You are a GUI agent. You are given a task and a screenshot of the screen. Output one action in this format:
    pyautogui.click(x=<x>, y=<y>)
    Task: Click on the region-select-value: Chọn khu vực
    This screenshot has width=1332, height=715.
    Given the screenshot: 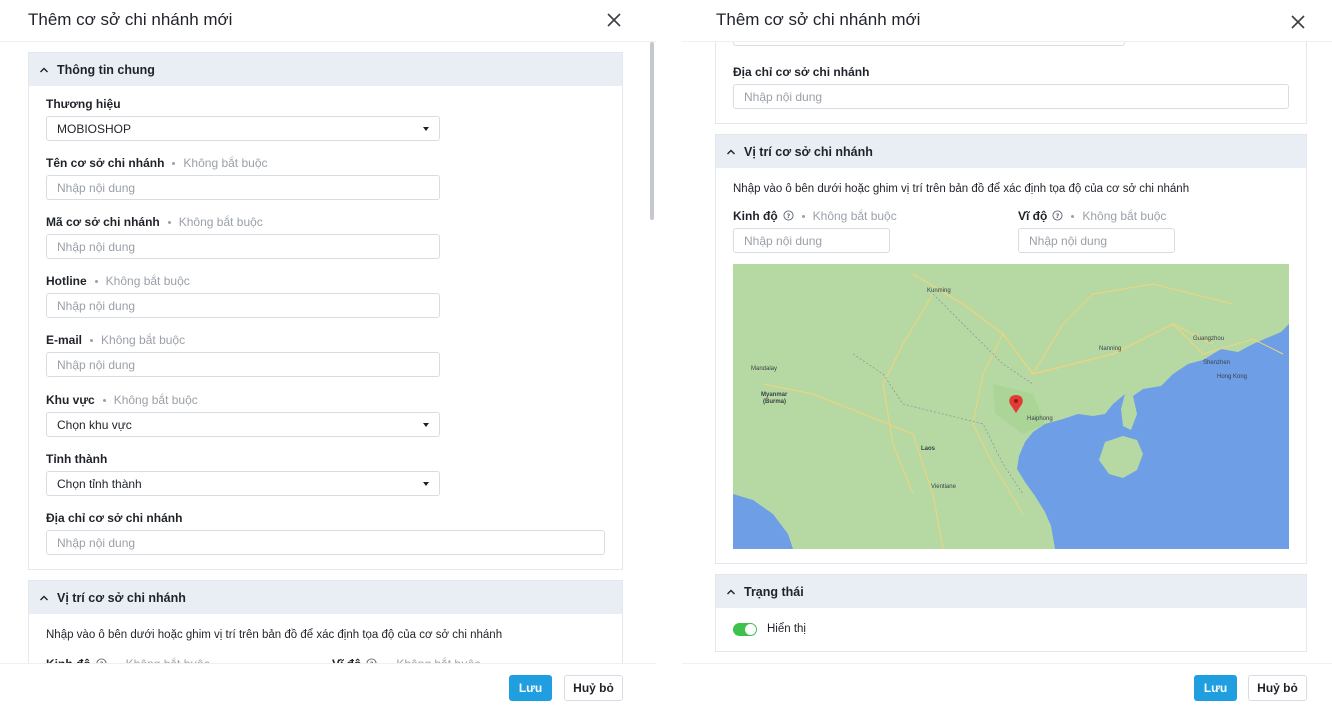 What is the action you would take?
    pyautogui.click(x=94, y=424)
    